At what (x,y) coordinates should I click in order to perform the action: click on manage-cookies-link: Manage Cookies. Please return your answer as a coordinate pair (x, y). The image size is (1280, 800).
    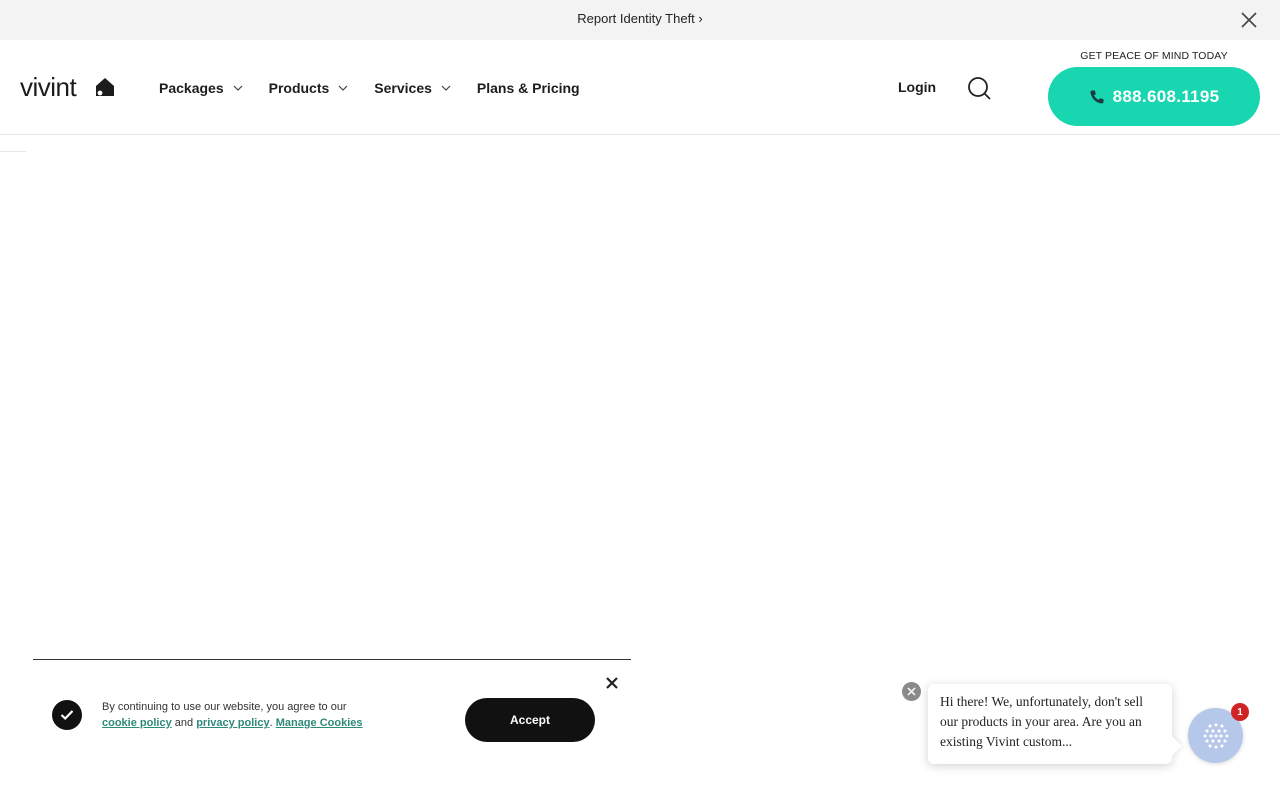
    Looking at the image, I should click on (319, 723).